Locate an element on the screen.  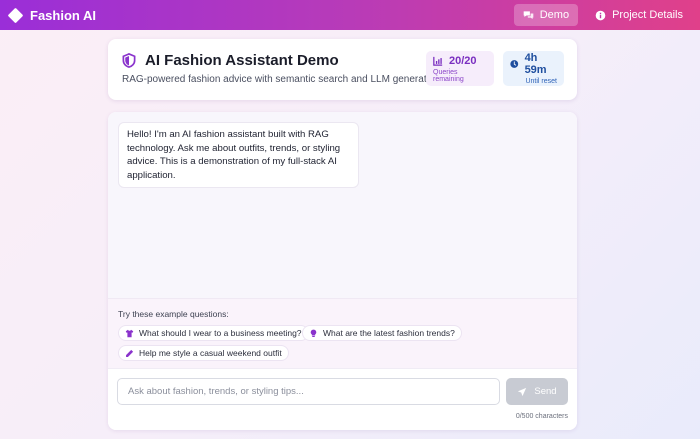
shield-icon is located at coordinates (129, 60).